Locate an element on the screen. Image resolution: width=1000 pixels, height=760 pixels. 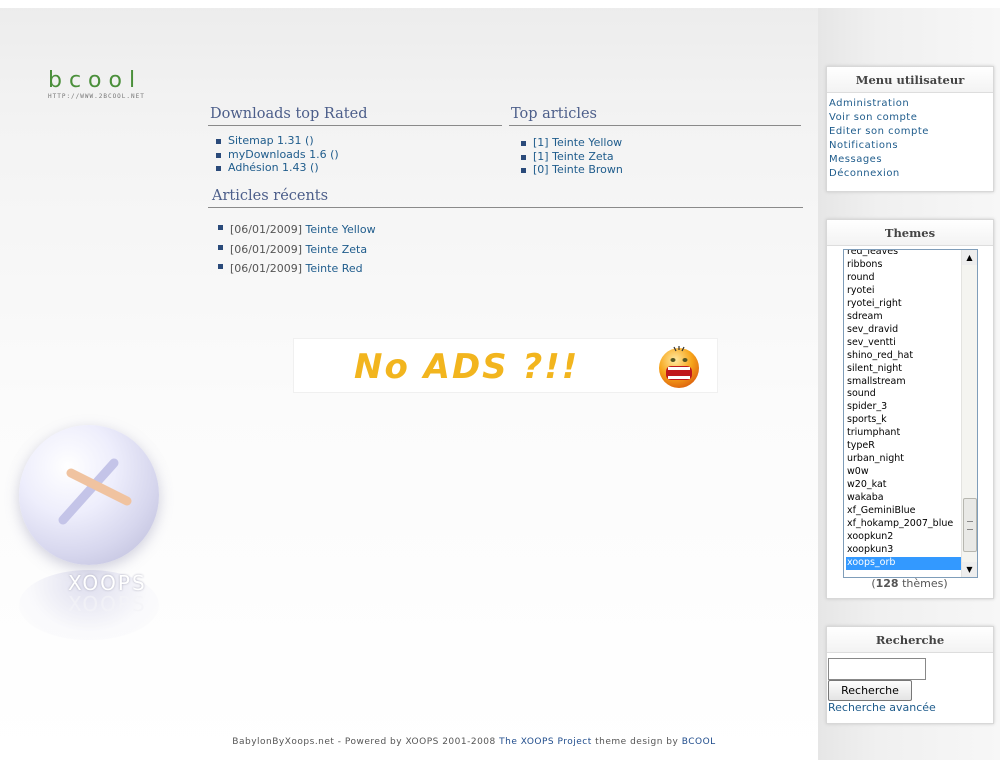
logo-subtext: HTTP://WWW.2BCOOL.NET is located at coordinates (96, 96).